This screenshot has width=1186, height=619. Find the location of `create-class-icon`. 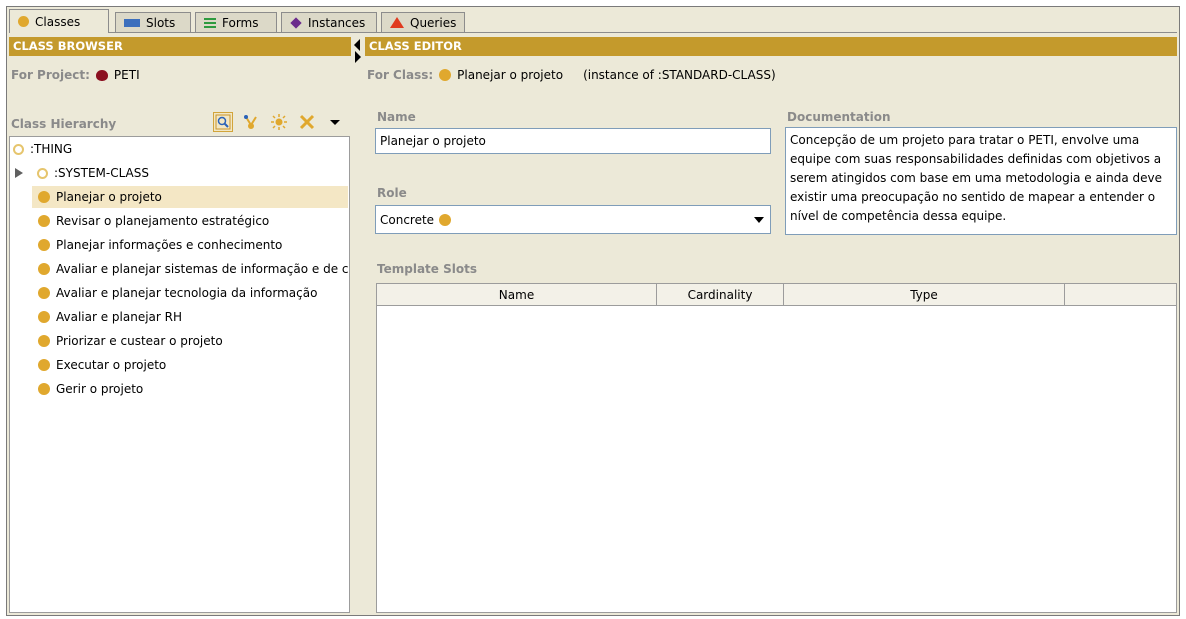

create-class-icon is located at coordinates (250, 122).